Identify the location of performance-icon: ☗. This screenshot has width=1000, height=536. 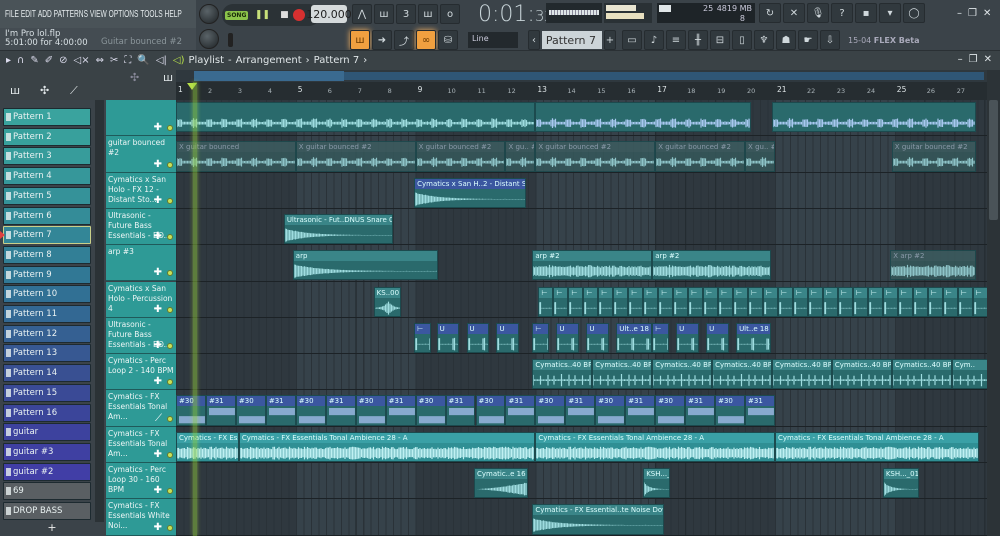
(786, 40).